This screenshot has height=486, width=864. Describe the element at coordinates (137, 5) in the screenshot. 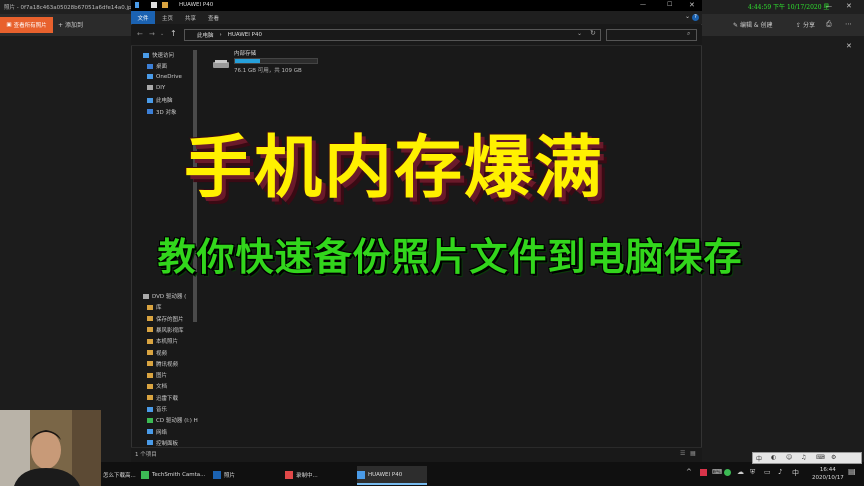

I see `quick-access-toolbar-icon` at that location.